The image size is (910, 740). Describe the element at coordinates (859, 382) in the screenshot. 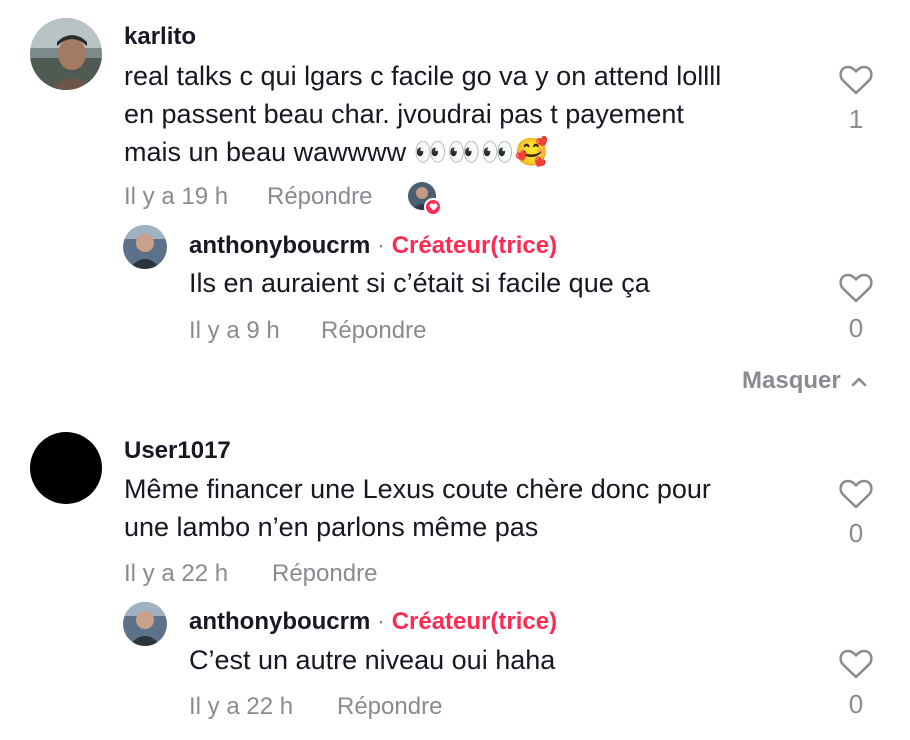

I see `chevron-up-icon` at that location.